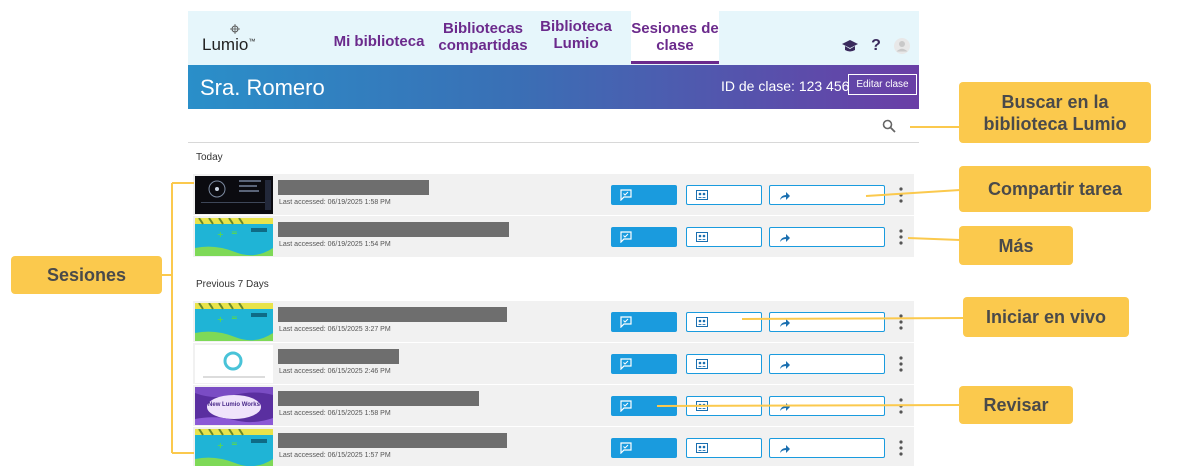 The image size is (1191, 466). What do you see at coordinates (1016, 245) in the screenshot?
I see `callout-more: Más` at bounding box center [1016, 245].